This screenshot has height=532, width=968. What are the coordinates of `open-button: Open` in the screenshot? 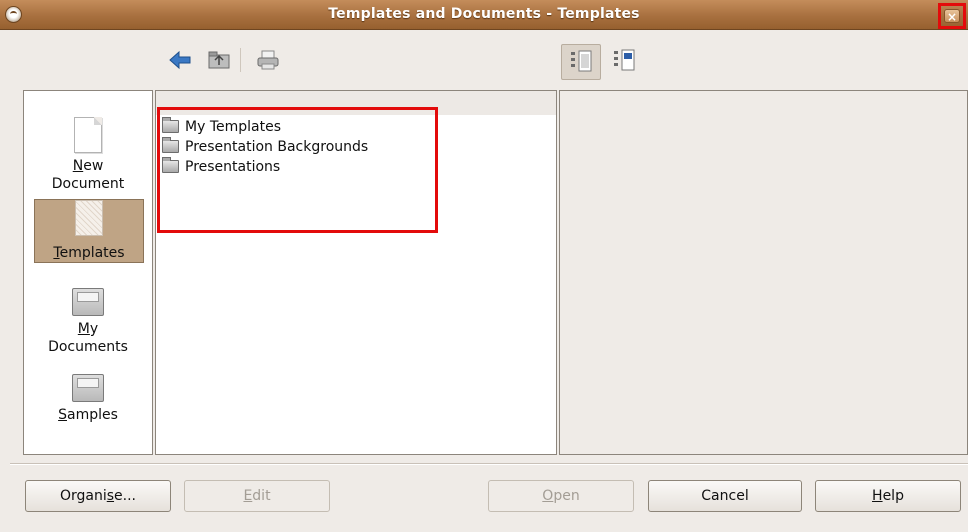 It's located at (561, 496).